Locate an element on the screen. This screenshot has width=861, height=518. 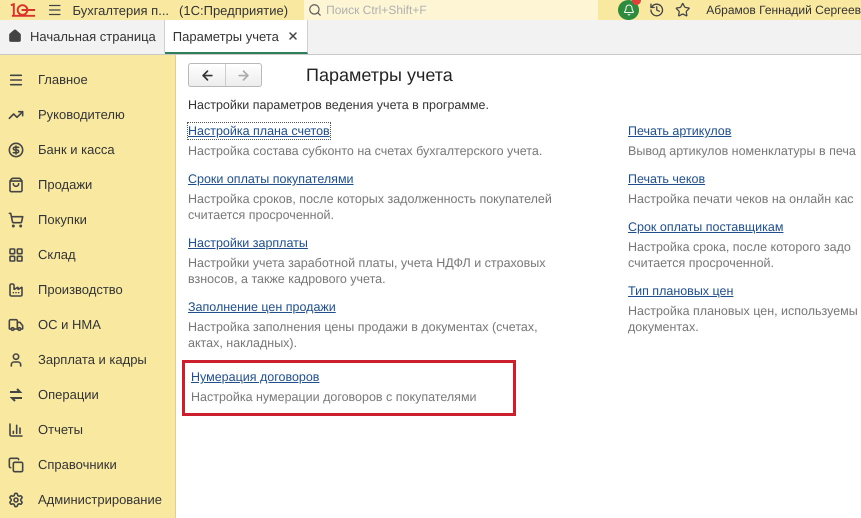
stack-icon is located at coordinates (16, 464).